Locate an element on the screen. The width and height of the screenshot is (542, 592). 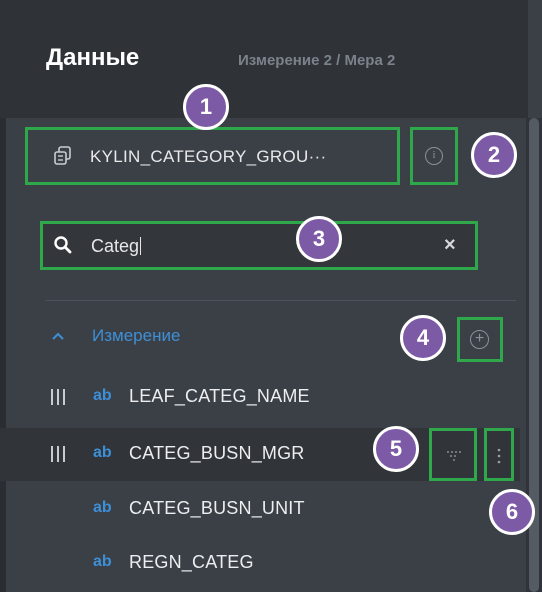
chevron-up-icon is located at coordinates (58, 336).